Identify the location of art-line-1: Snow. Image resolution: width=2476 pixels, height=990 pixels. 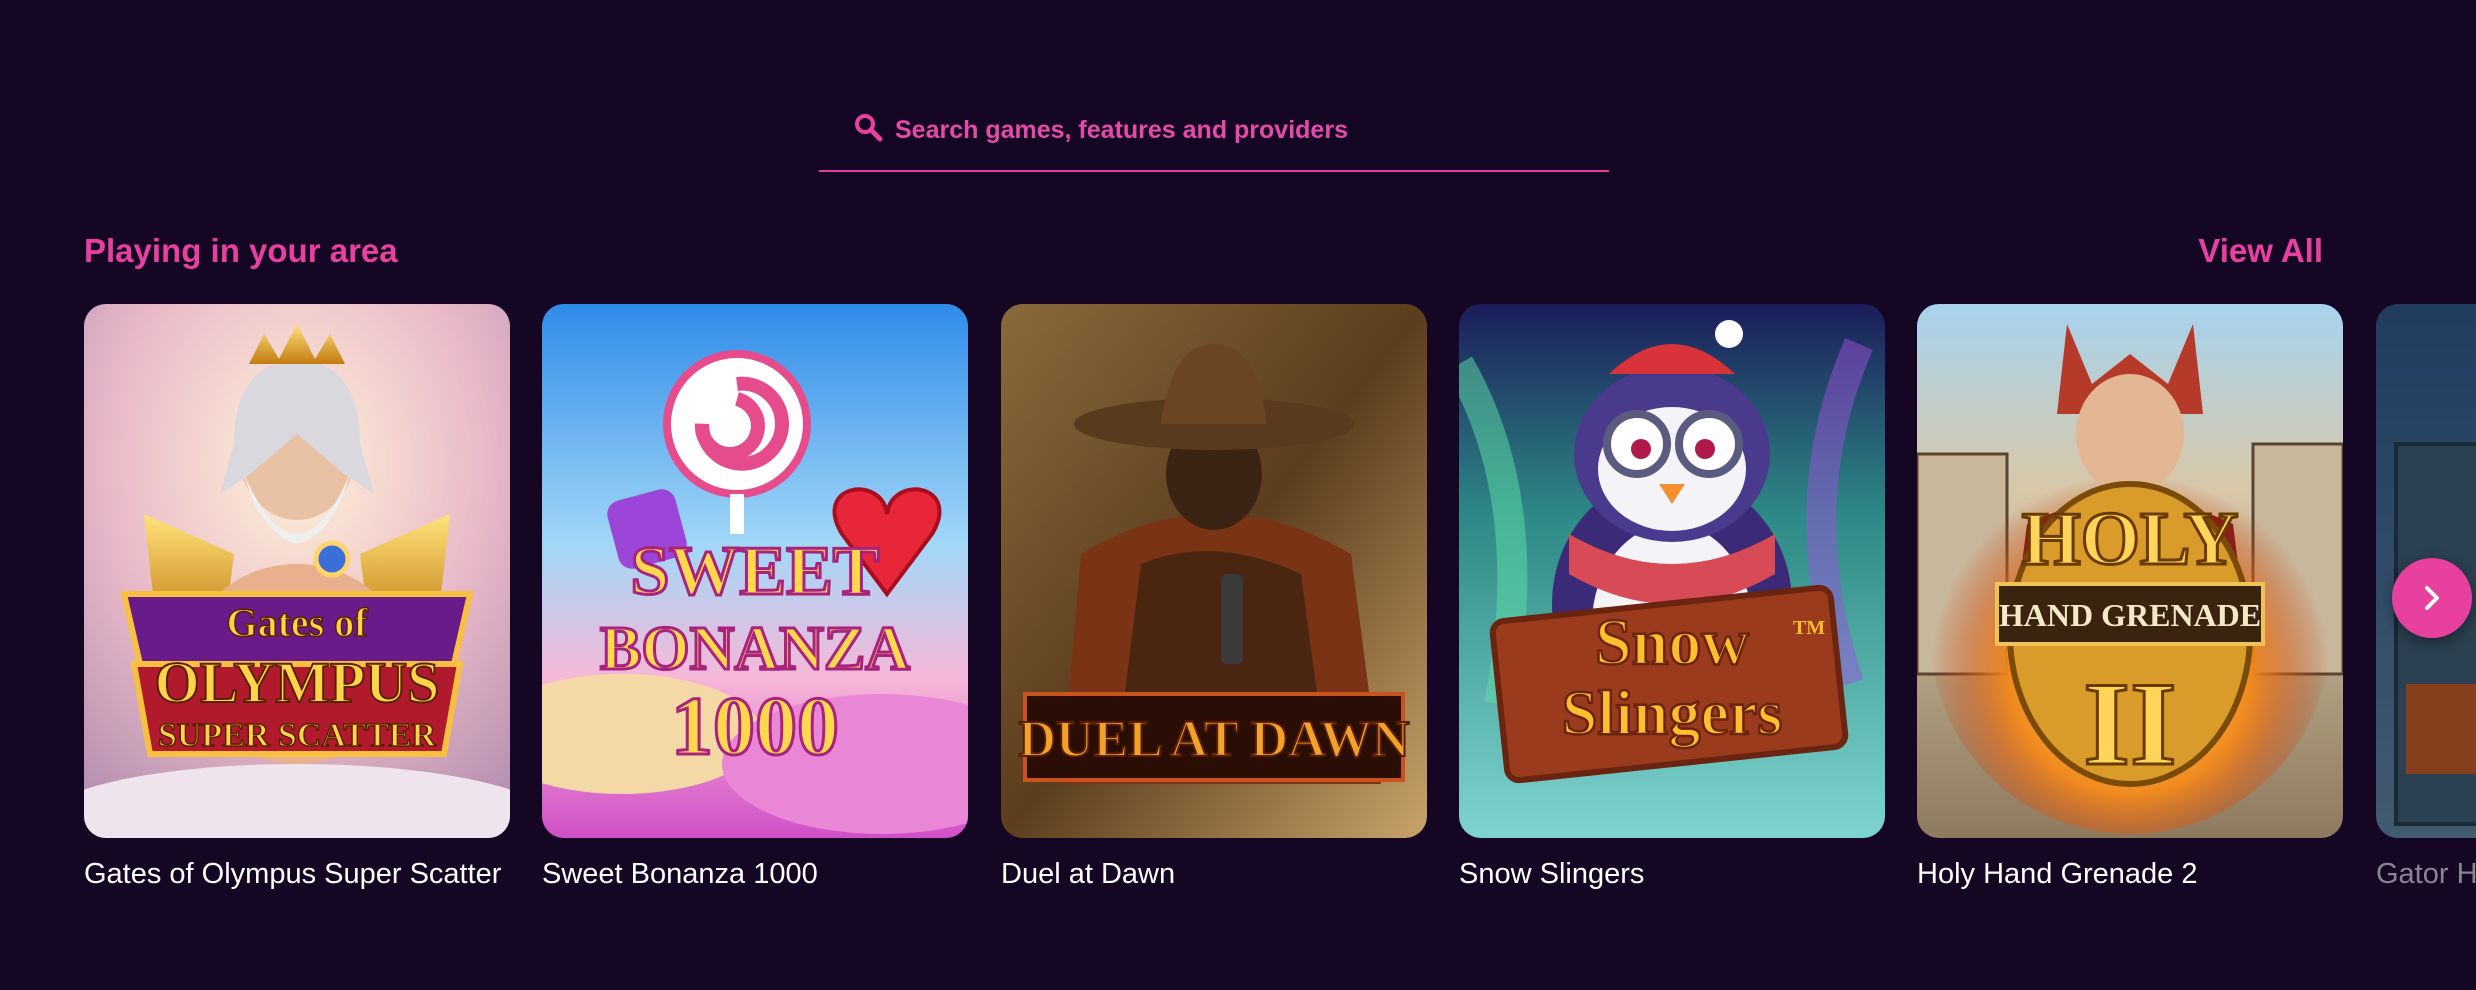
(1672, 642).